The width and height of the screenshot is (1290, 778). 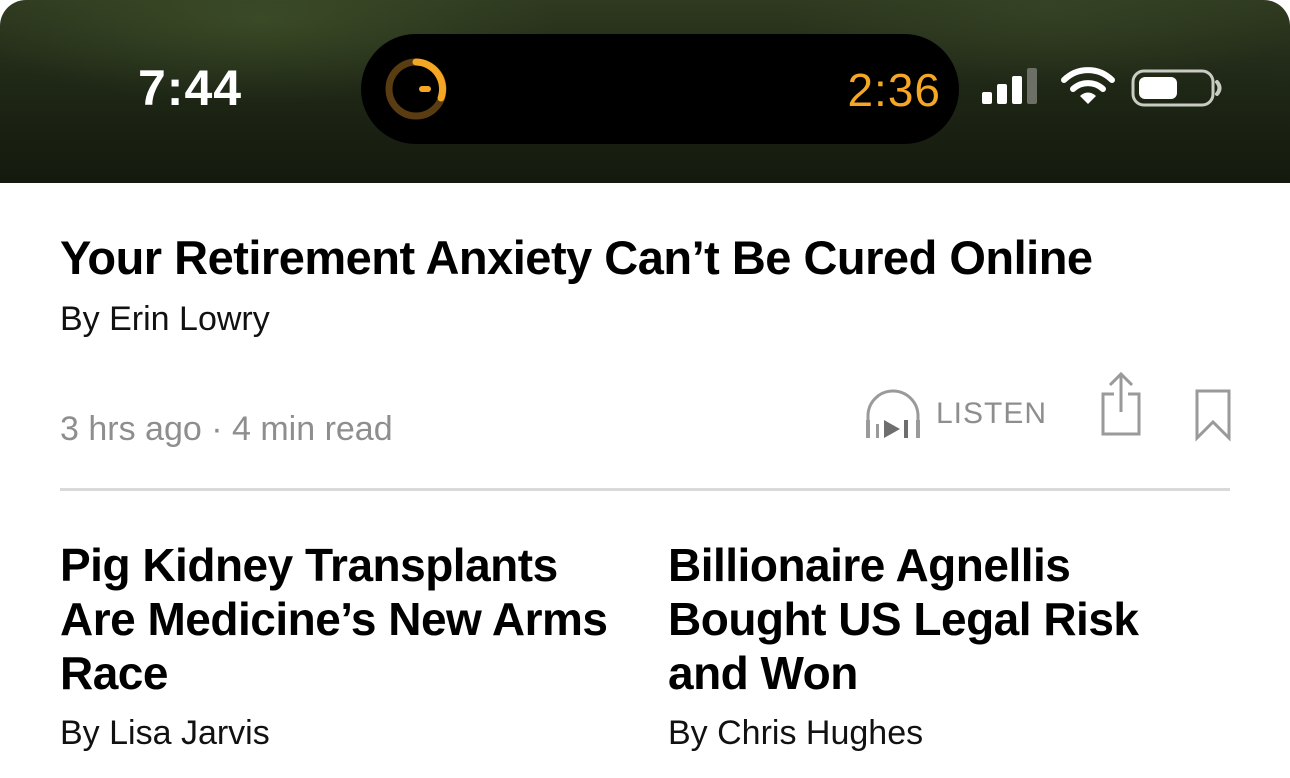 I want to click on lead-story-meta: 3 hrs ago · 4 min read, so click(x=226, y=429).